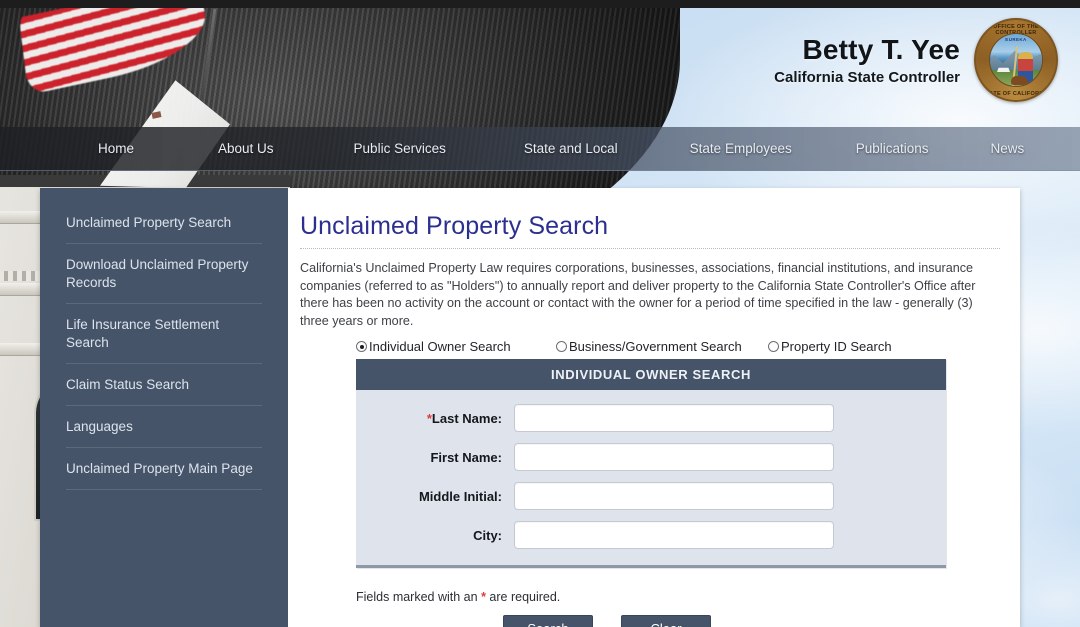  What do you see at coordinates (674, 457) in the screenshot?
I see `first-name-input` at bounding box center [674, 457].